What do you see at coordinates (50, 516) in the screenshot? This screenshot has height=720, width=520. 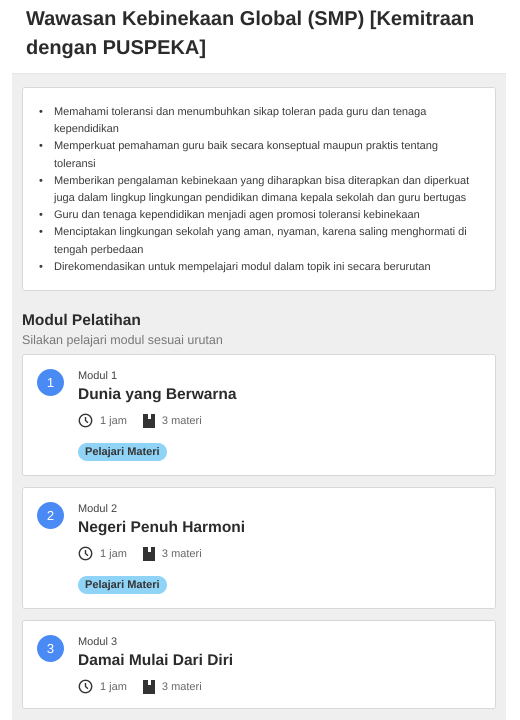 I see `module-number: 2` at bounding box center [50, 516].